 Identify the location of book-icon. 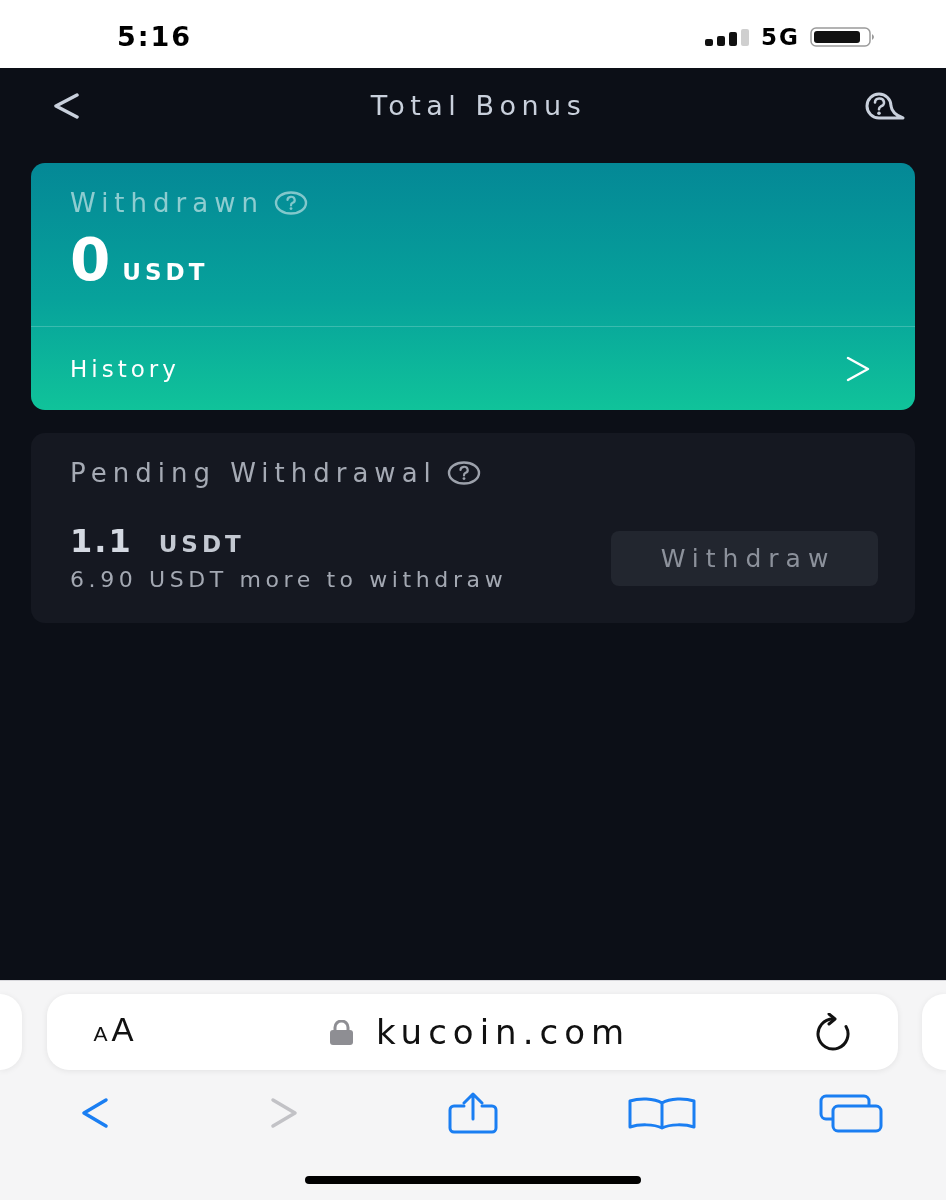
(662, 1112).